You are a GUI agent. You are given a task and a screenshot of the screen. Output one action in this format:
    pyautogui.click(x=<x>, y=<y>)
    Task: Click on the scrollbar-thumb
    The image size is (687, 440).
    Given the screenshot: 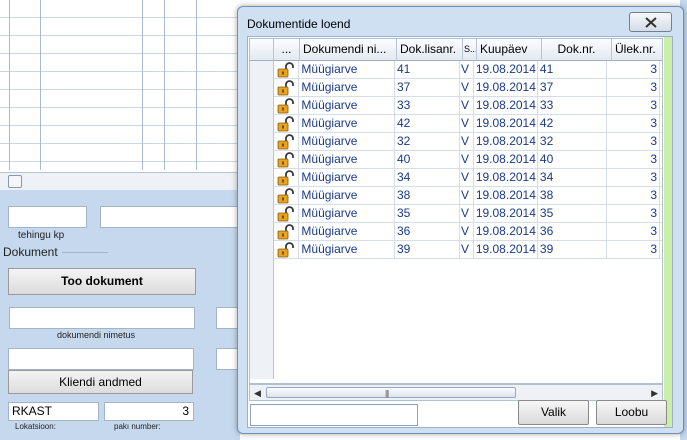 What is the action you would take?
    pyautogui.click(x=15, y=181)
    